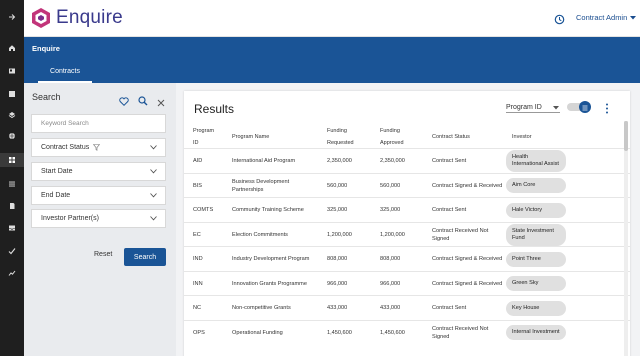 The width and height of the screenshot is (640, 356). What do you see at coordinates (198, 161) in the screenshot?
I see `table-cell-id: AID` at bounding box center [198, 161].